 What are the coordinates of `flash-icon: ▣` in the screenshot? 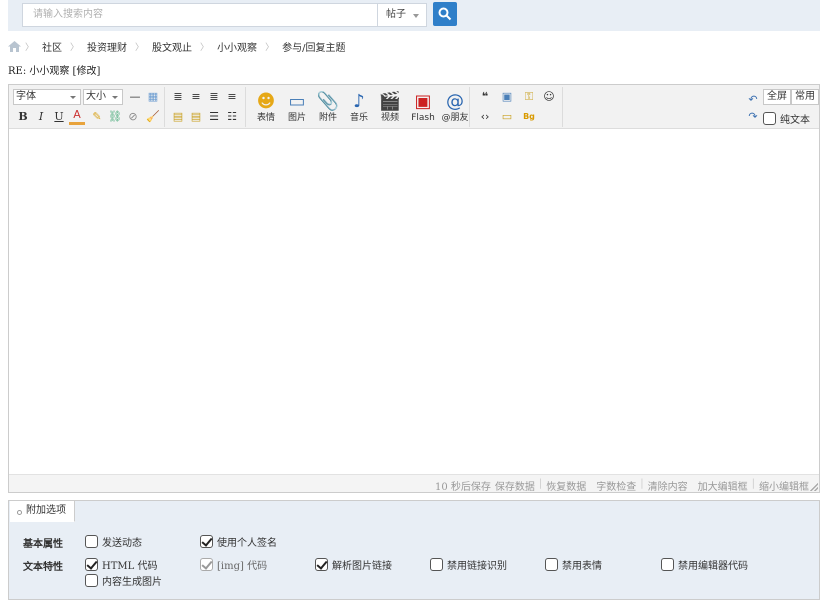 It's located at (423, 101).